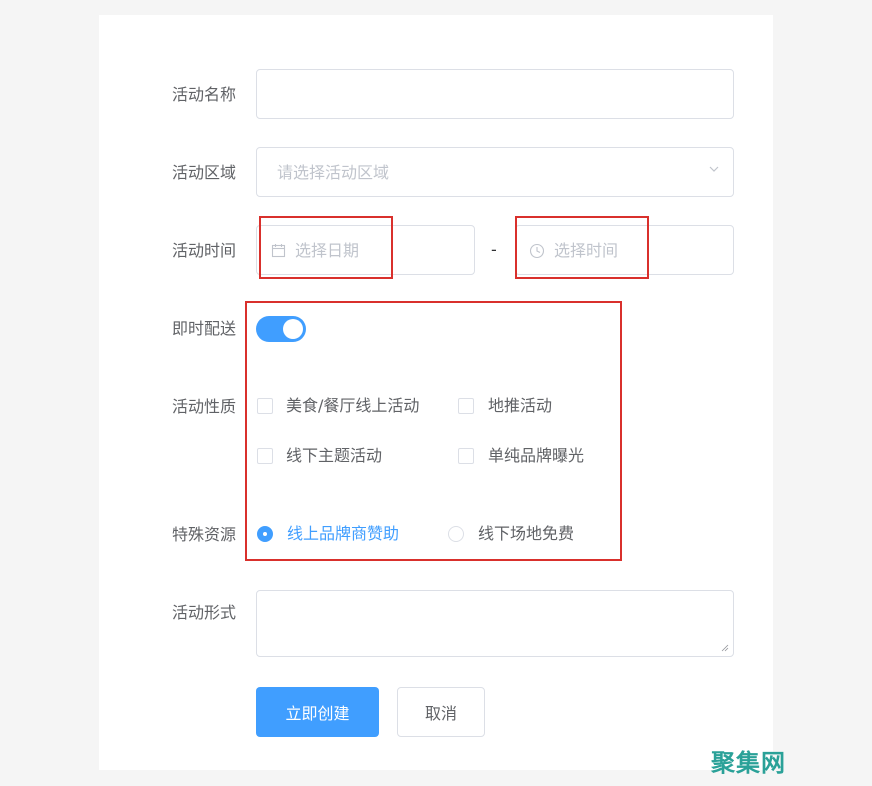 This screenshot has height=786, width=872. Describe the element at coordinates (526, 533) in the screenshot. I see `resource-option-2-label: 线下场地免费` at that location.